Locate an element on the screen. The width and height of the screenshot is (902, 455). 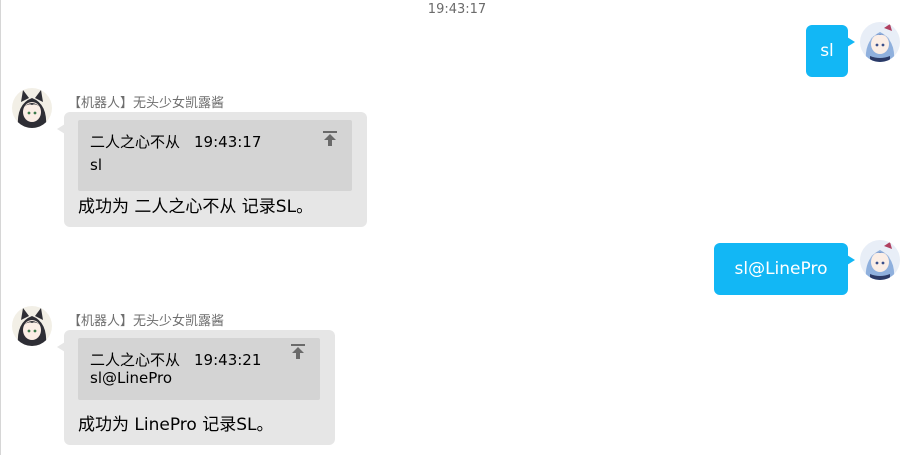
outgoing-message-bubble: sl is located at coordinates (830, 51).